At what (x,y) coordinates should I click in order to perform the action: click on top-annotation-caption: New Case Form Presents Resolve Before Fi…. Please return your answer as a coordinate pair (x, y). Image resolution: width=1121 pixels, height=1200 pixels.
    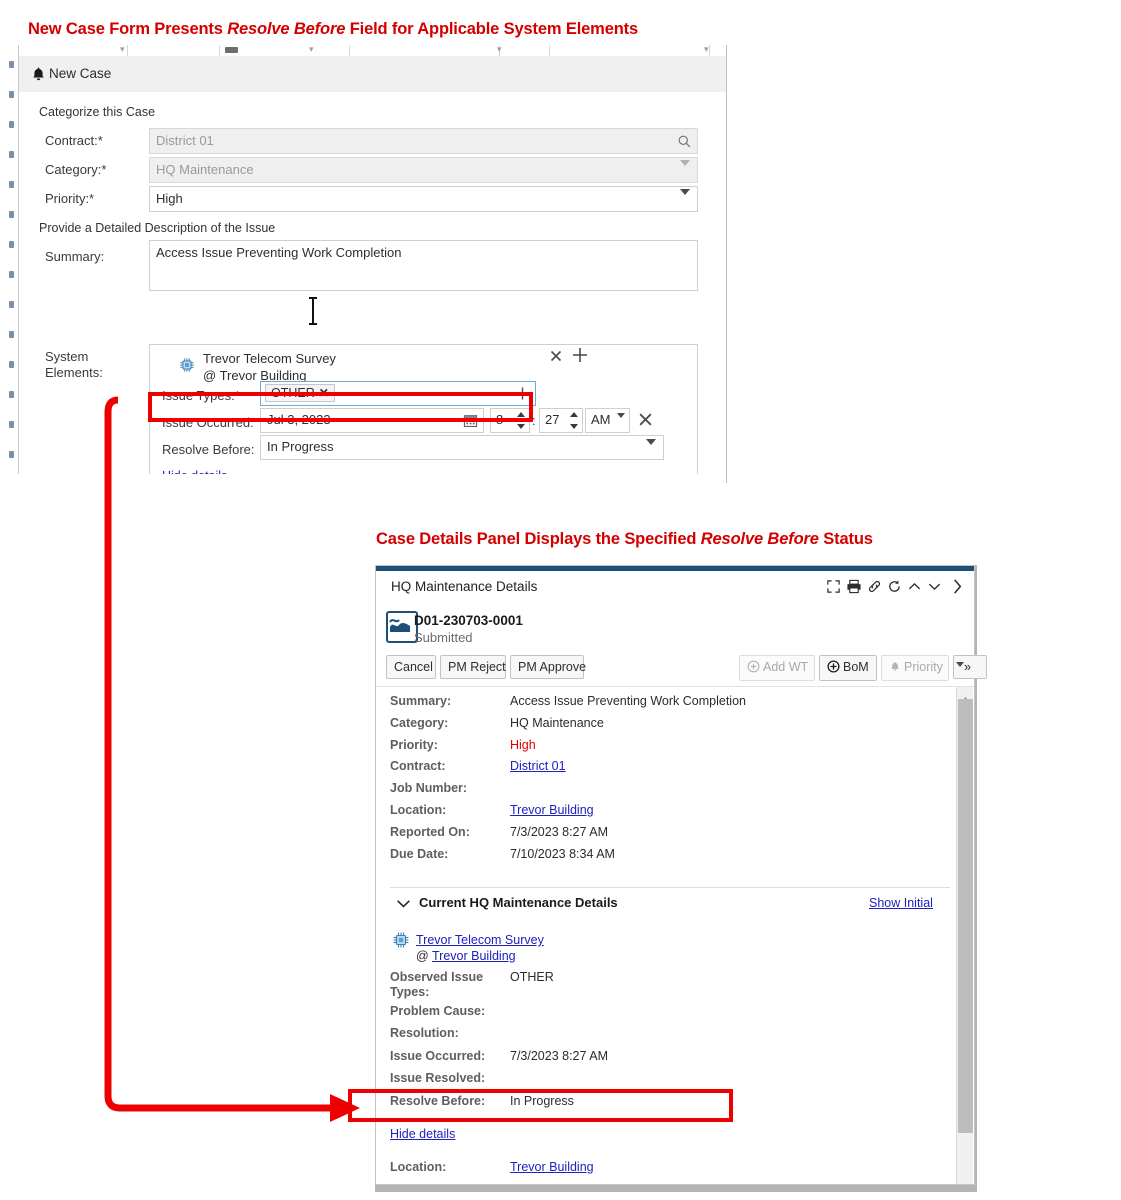
    Looking at the image, I should click on (333, 29).